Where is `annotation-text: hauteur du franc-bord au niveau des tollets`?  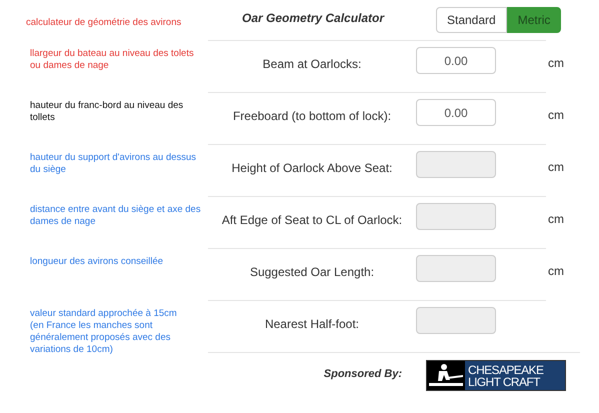
annotation-text: hauteur du franc-bord au niveau des tollets is located at coordinates (107, 112).